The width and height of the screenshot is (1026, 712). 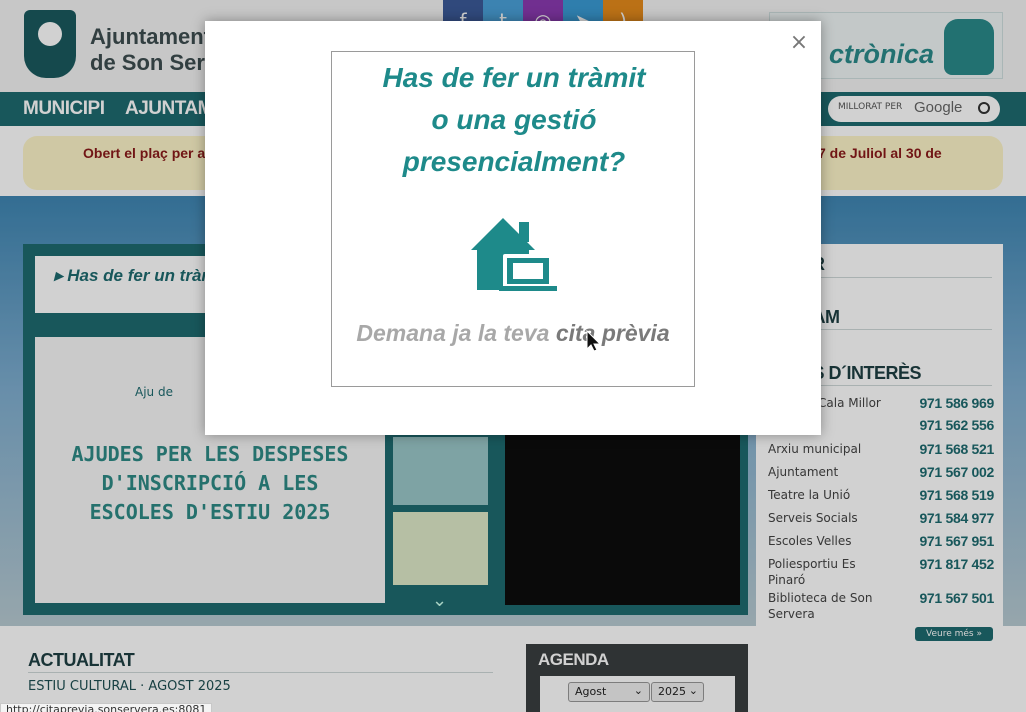 I want to click on cta-highlight: cita prèvia, so click(x=612, y=333).